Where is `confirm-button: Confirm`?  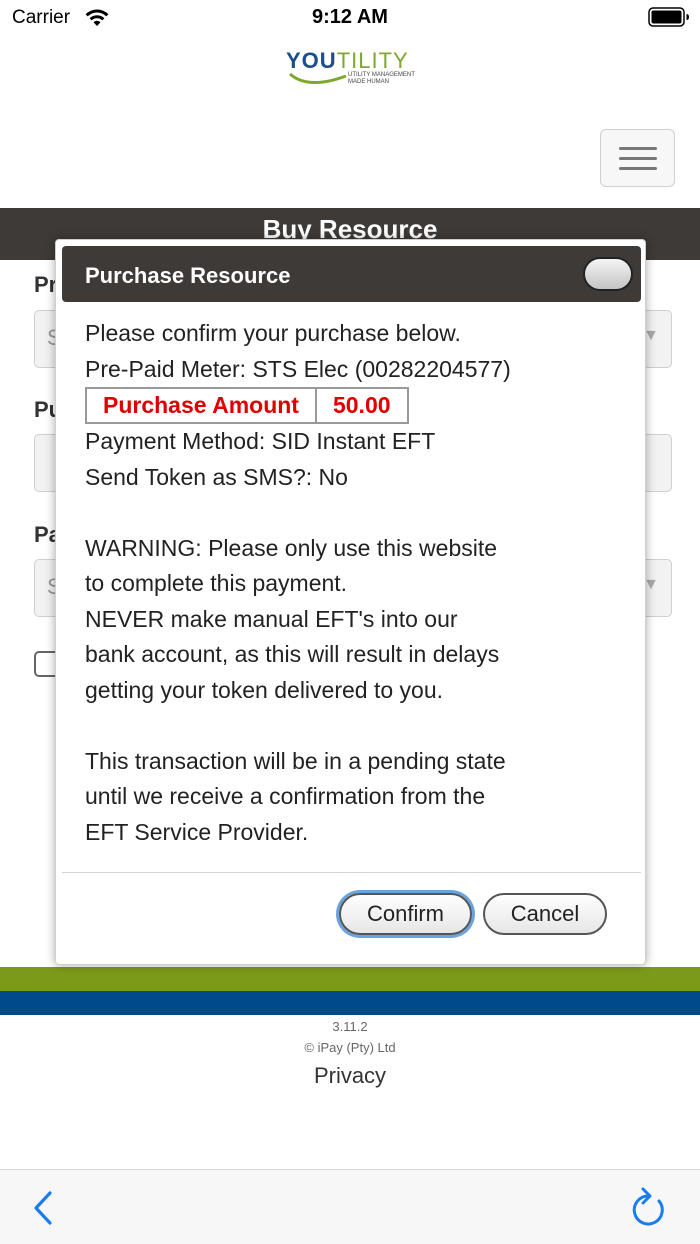 confirm-button: Confirm is located at coordinates (405, 914).